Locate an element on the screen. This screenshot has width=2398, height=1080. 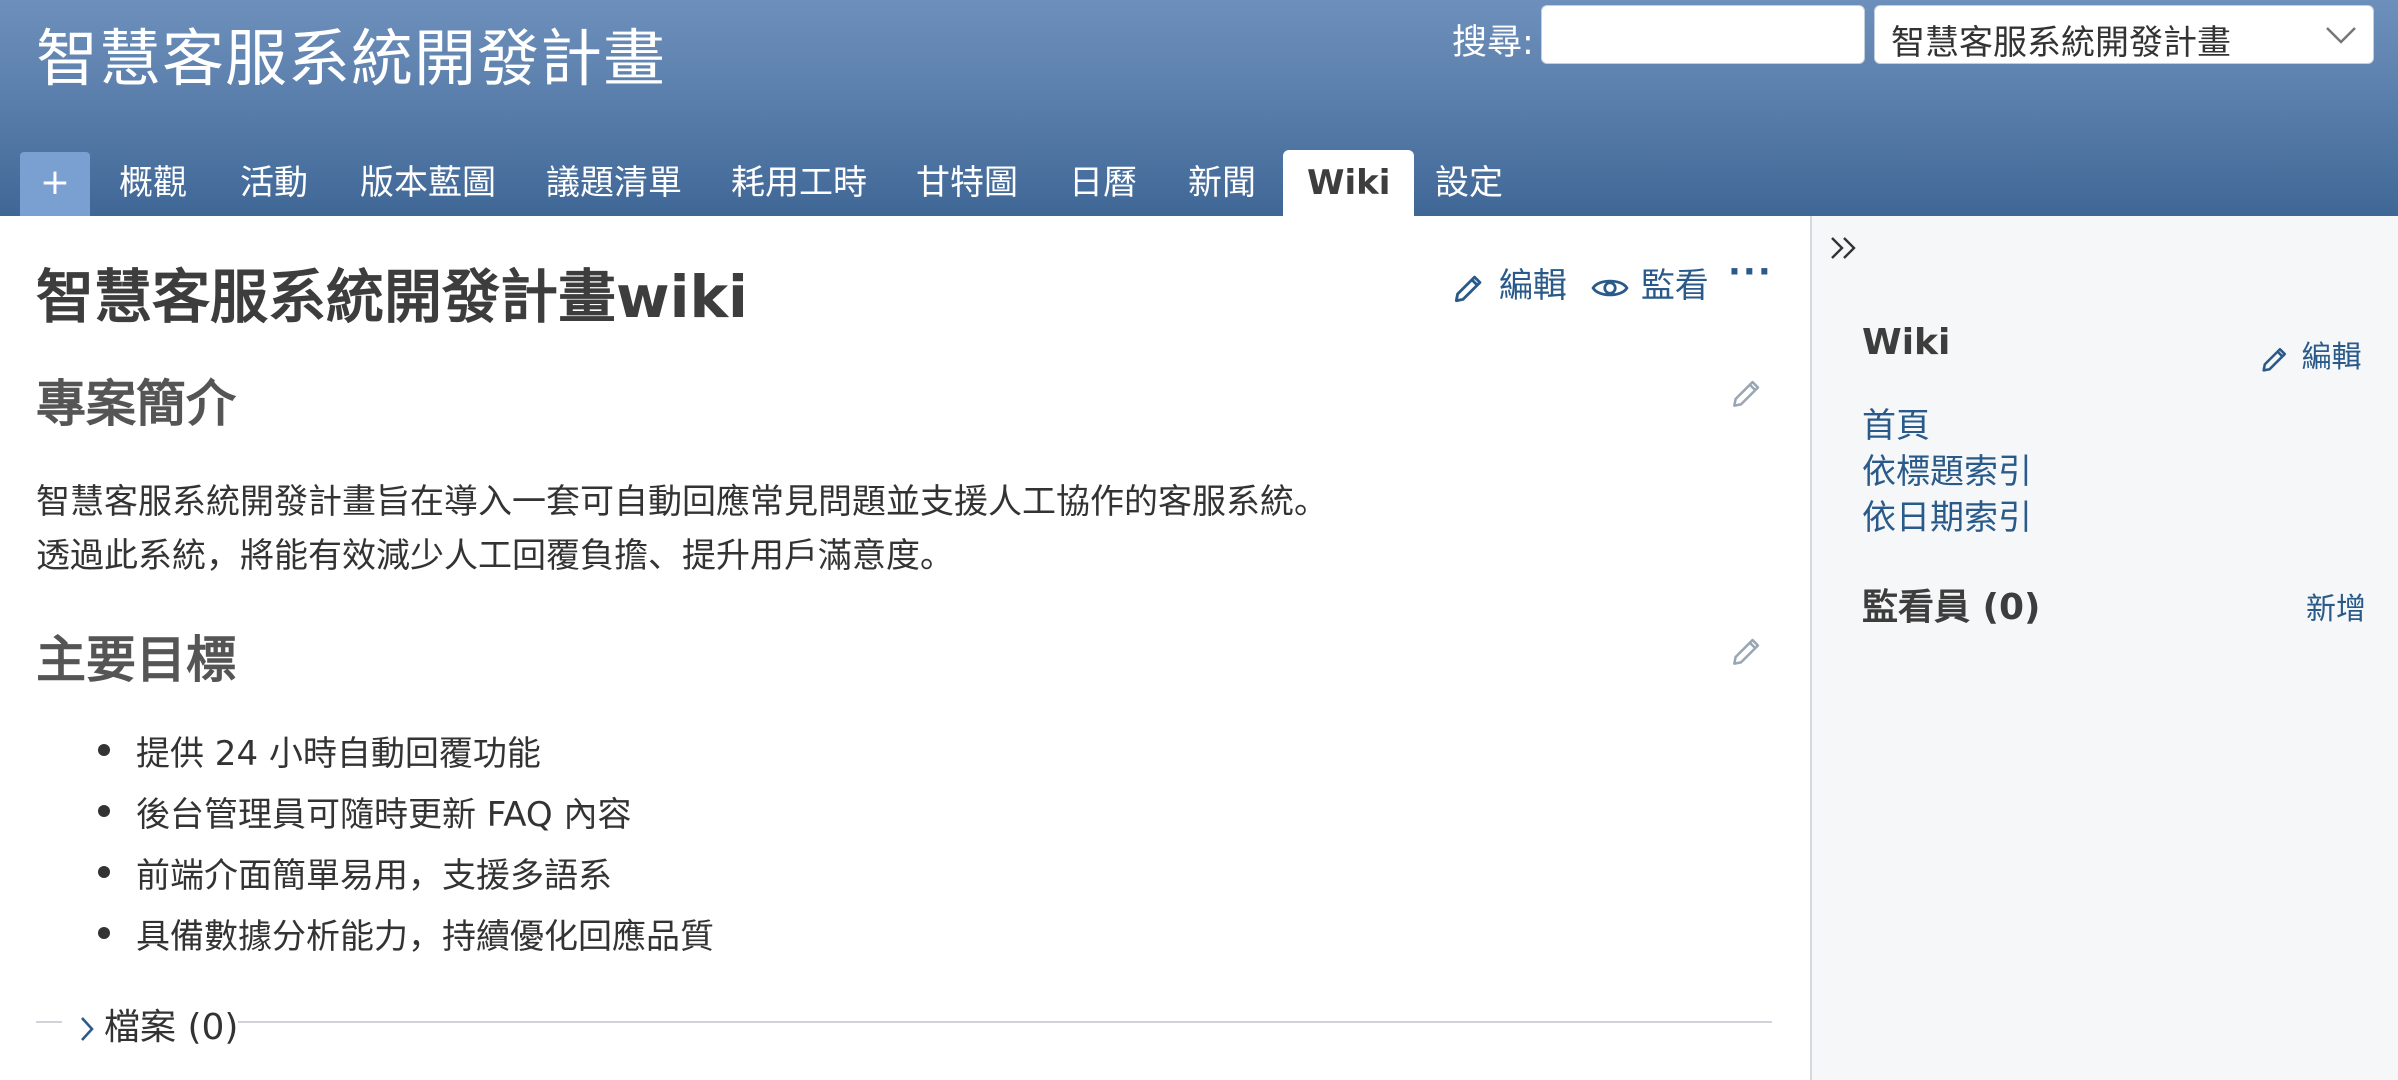
main-menu: 概觀 活動 版本藍圖 議題清單 耗用工時 甘特圖 日曆 新聞 Wiki 設定 is located at coordinates (1199, 183).